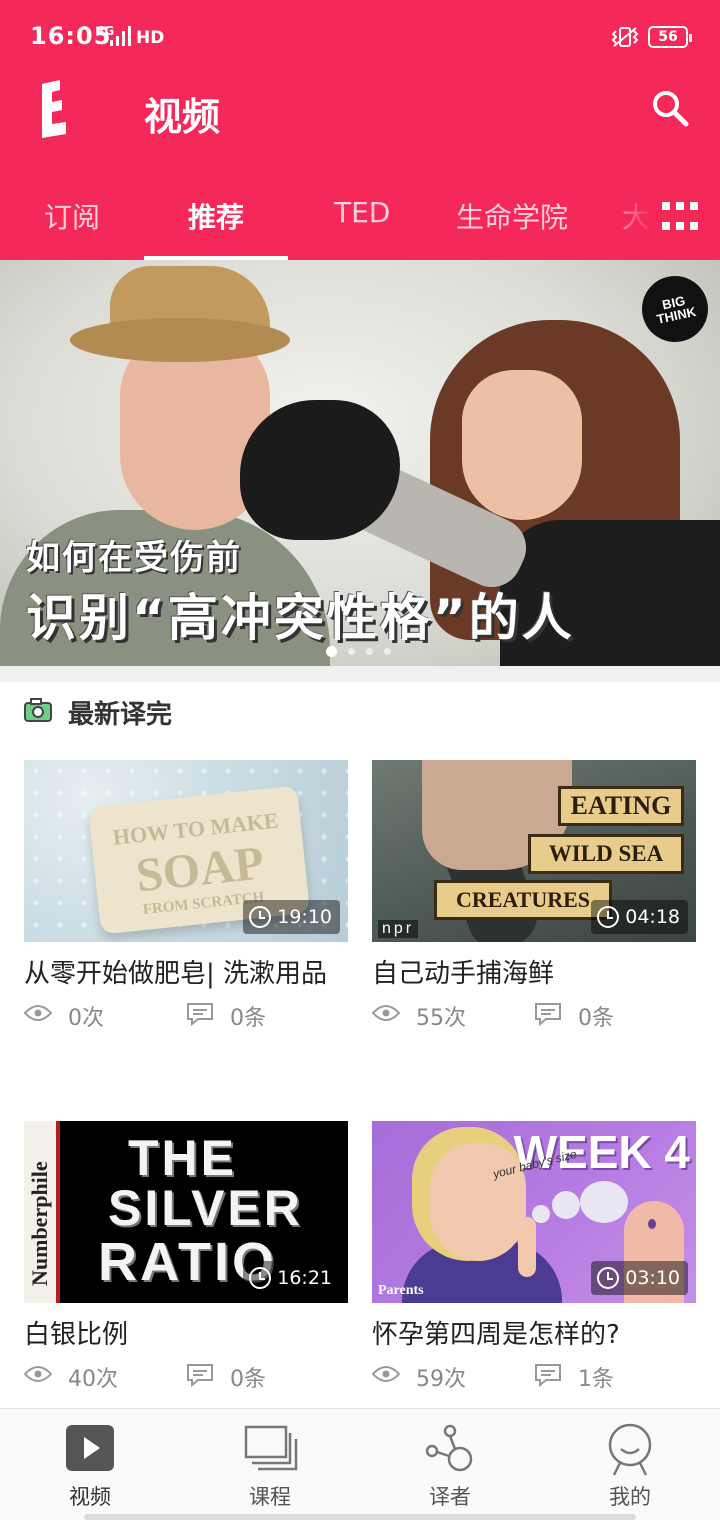 The image size is (720, 1520). What do you see at coordinates (398, 929) in the screenshot?
I see `npr-logo: npr` at bounding box center [398, 929].